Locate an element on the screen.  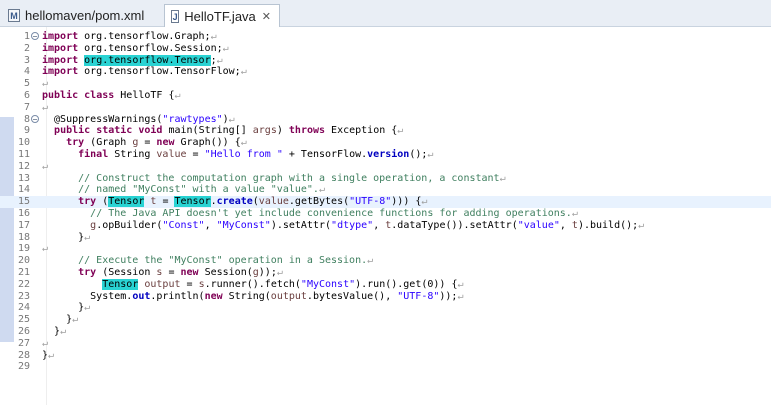
code-line: 28}↵ is located at coordinates (385, 356).